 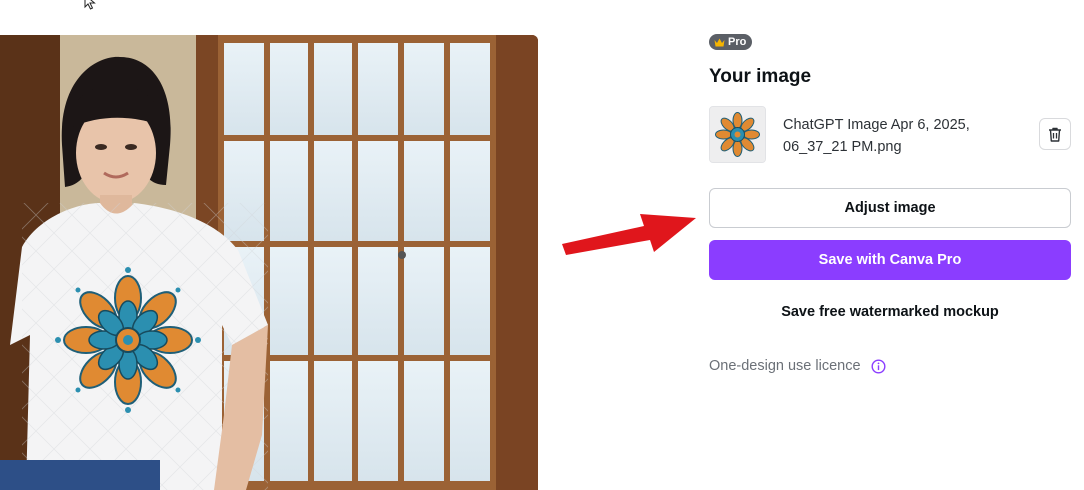 I want to click on pro-badge-label: Pro, so click(x=737, y=42).